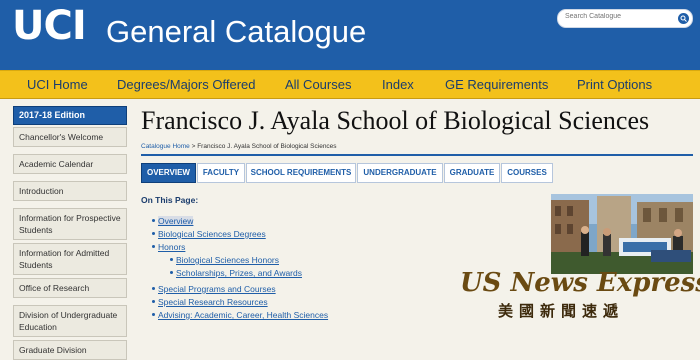  I want to click on link-biological-sciences-honors: Biological Sciences Honors, so click(227, 260).